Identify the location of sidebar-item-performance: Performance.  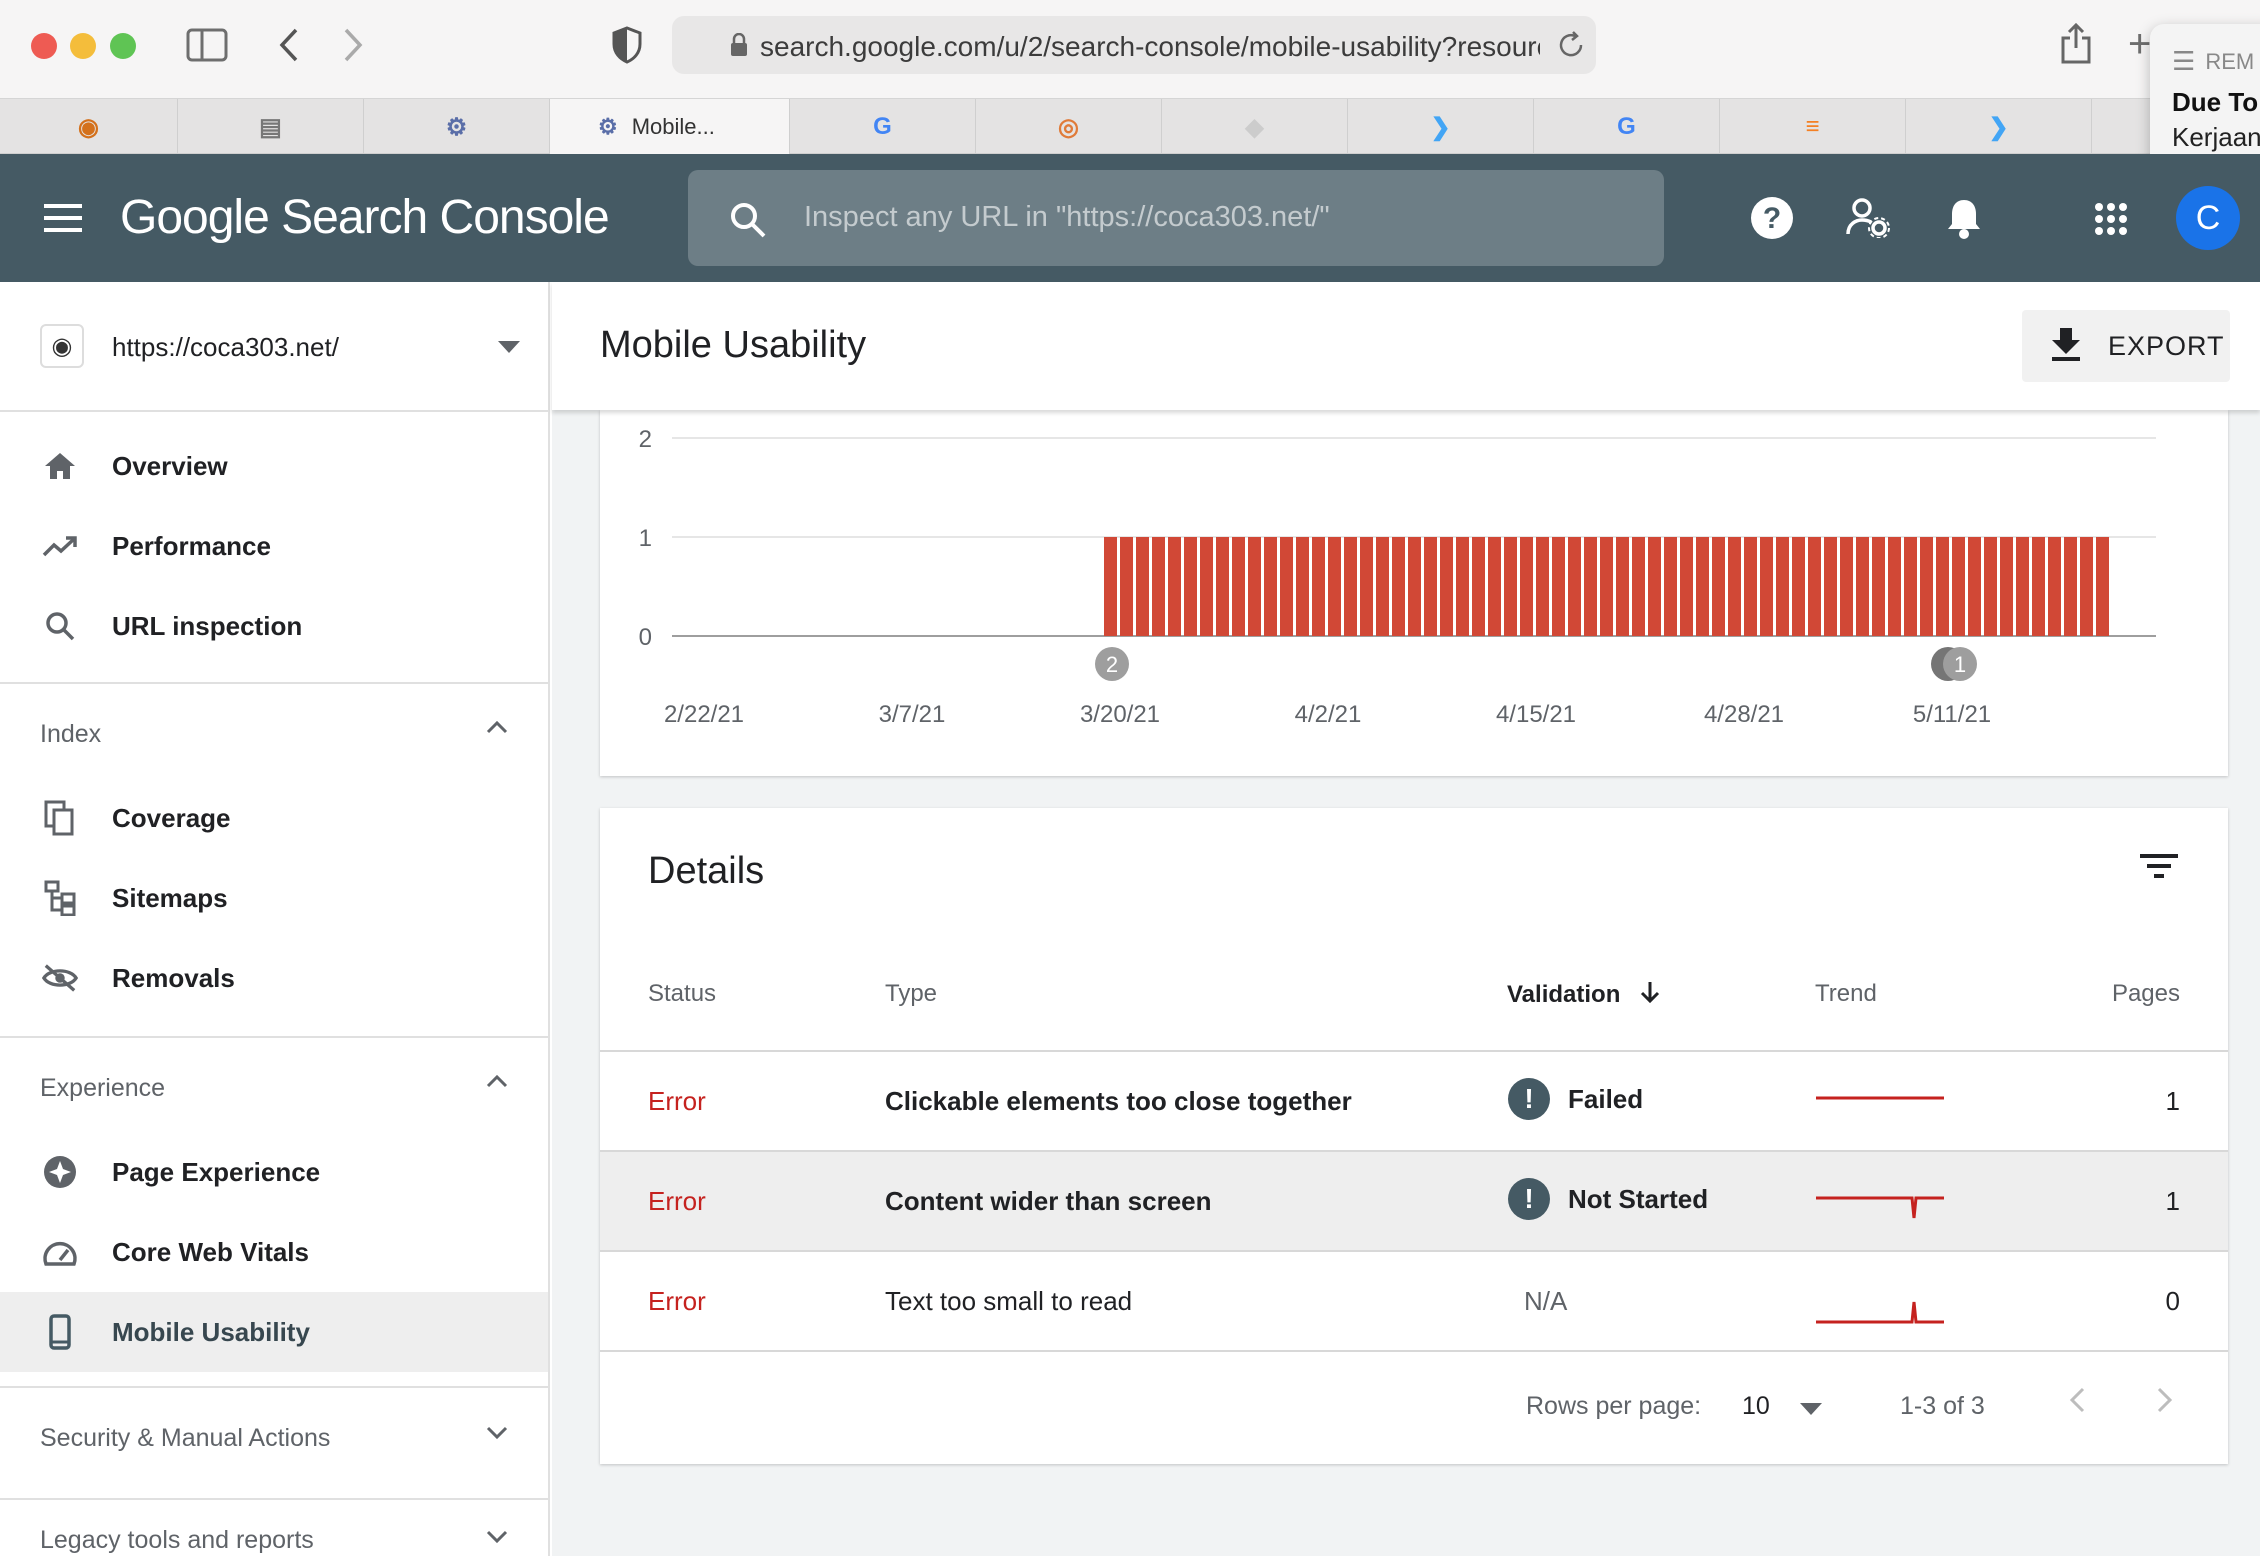
(274, 546).